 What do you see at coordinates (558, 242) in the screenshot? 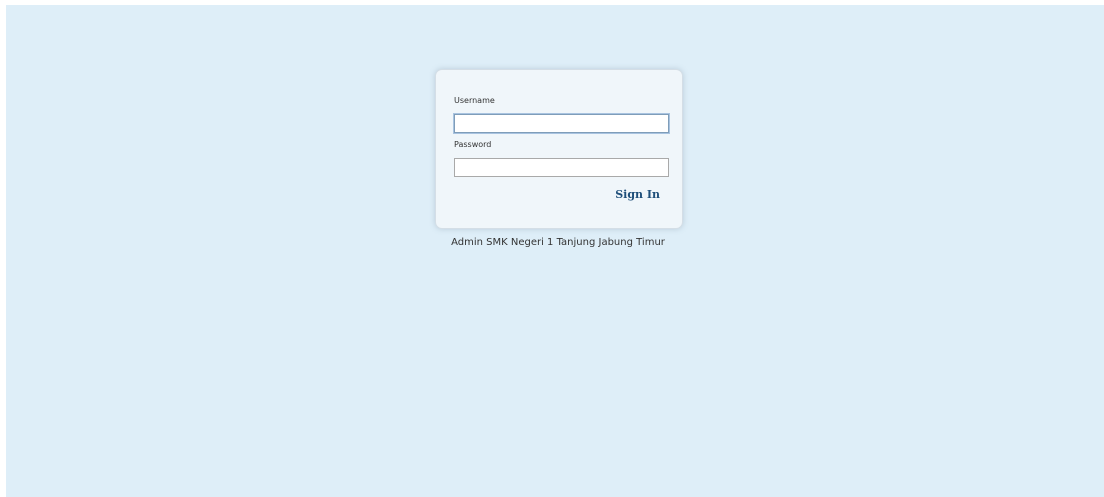
I see `footer-text: Admin SMK Negeri 1 Tanjung Jabung Timur` at bounding box center [558, 242].